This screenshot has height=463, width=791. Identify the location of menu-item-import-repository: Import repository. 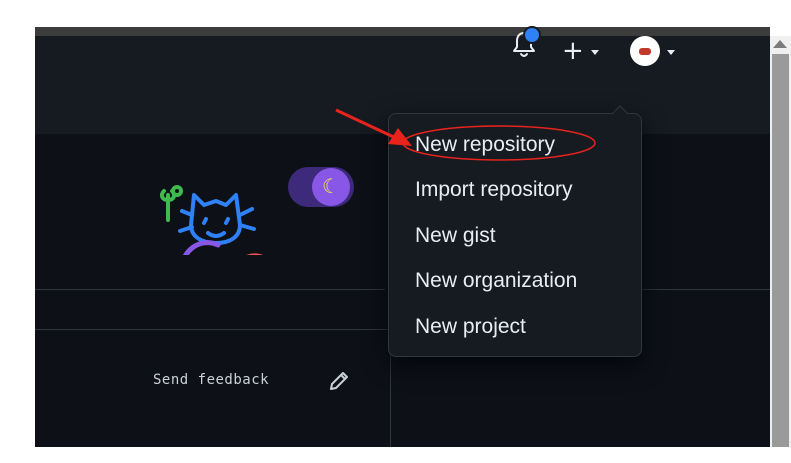
(494, 190).